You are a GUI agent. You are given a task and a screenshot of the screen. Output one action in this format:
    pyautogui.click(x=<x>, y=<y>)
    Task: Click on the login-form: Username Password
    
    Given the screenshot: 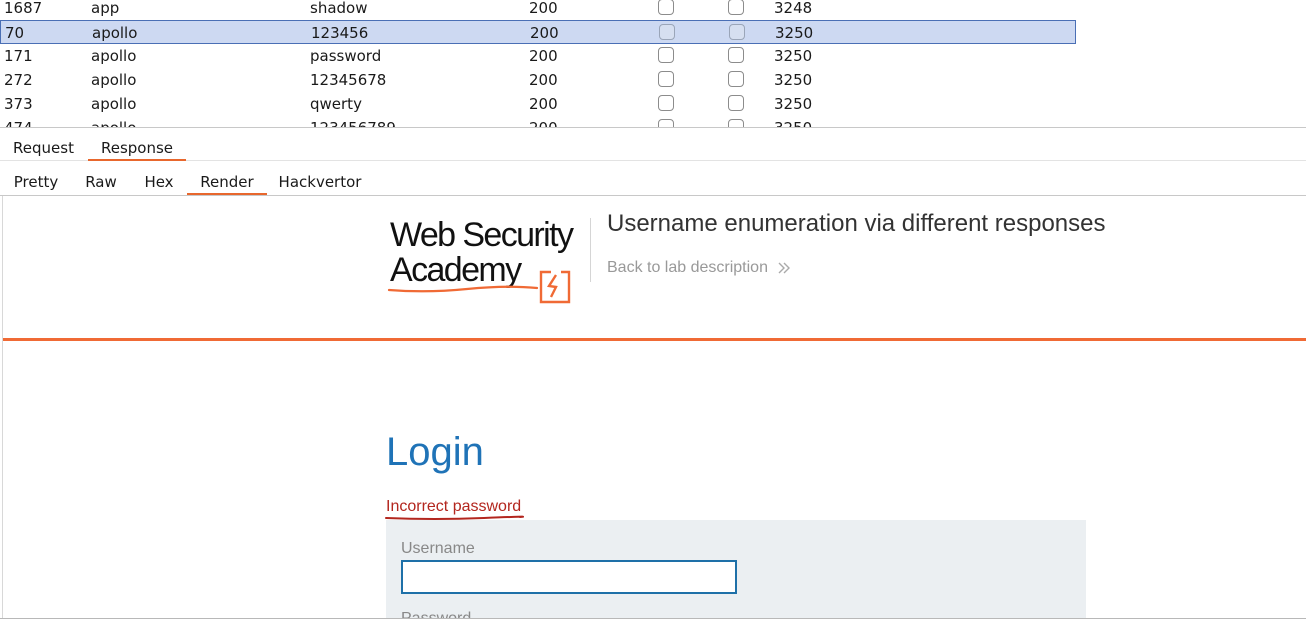 What is the action you would take?
    pyautogui.click(x=736, y=569)
    